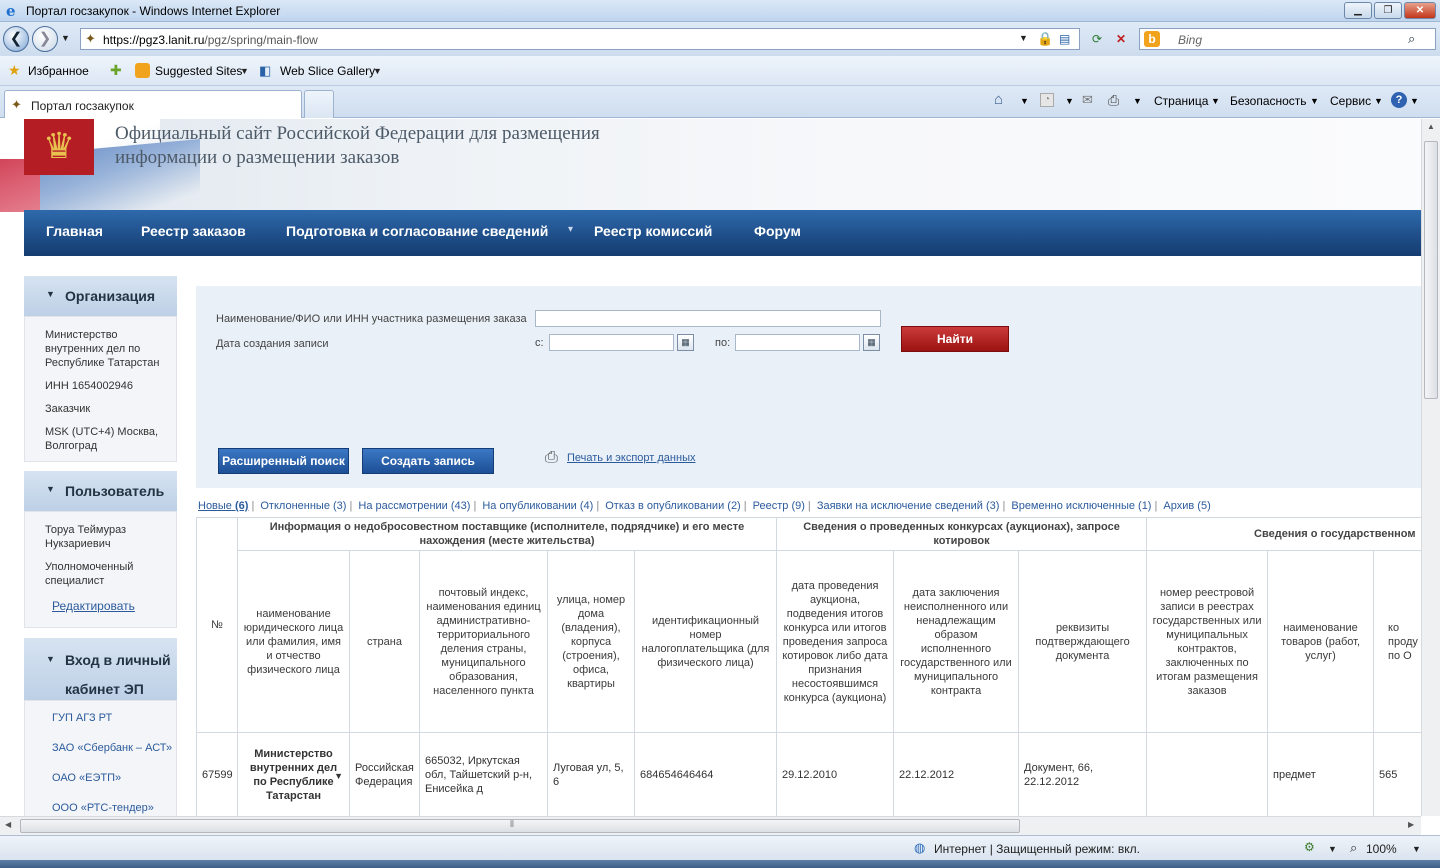 This screenshot has height=868, width=1440. Describe the element at coordinates (100, 296) in the screenshot. I see `organization-panel-header: ▼ Организация` at that location.